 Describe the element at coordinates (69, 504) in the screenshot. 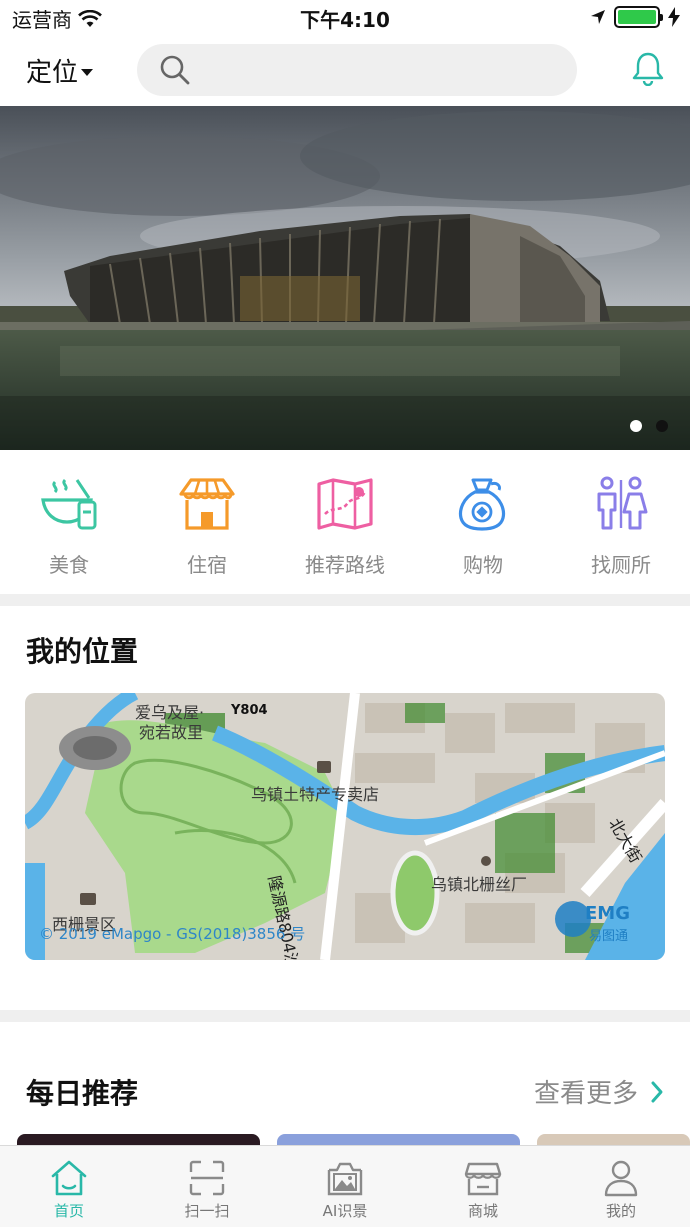

I see `food-bowl-icon` at that location.